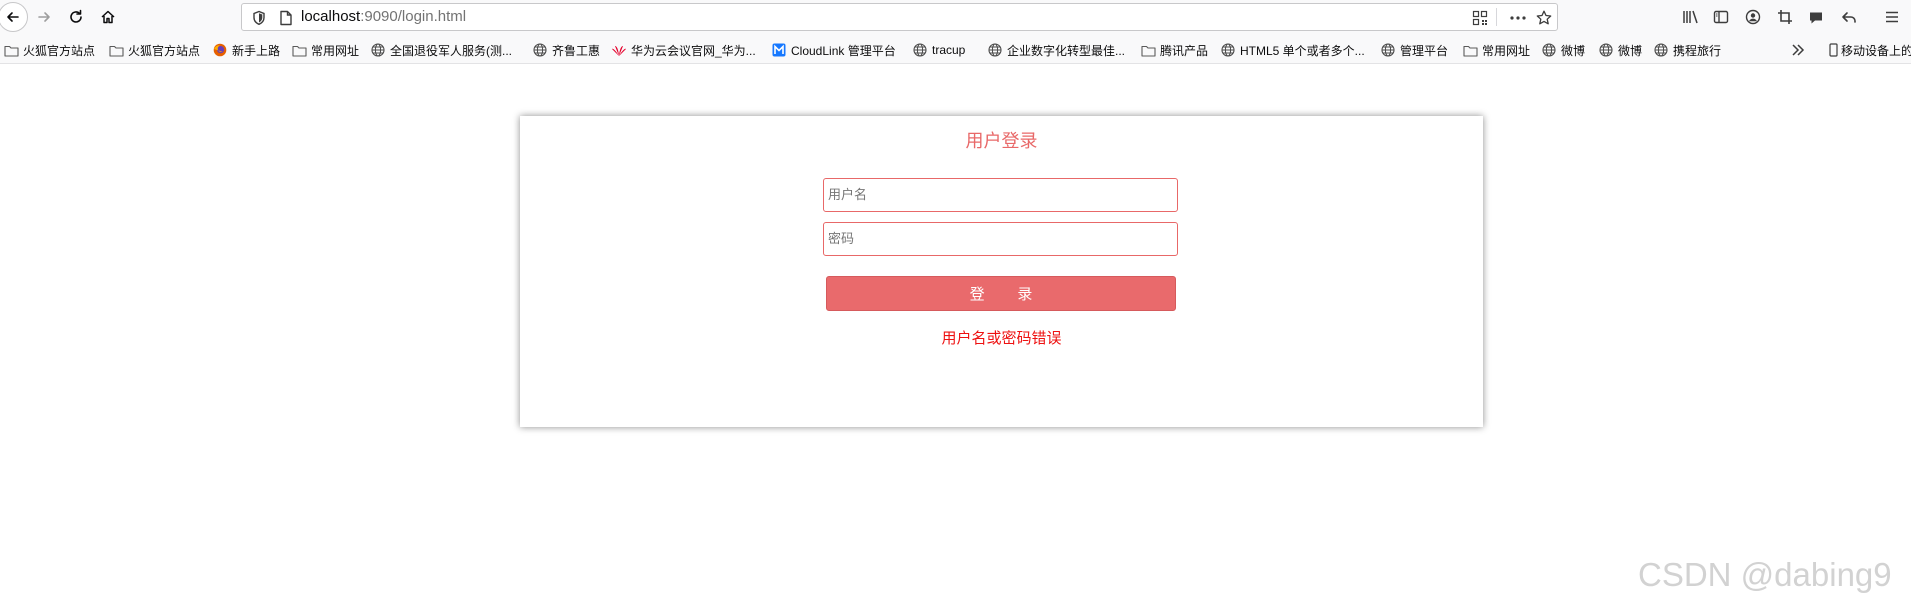 This screenshot has width=1911, height=609. Describe the element at coordinates (1001, 338) in the screenshot. I see `error-message: 用户名或密码错误` at that location.